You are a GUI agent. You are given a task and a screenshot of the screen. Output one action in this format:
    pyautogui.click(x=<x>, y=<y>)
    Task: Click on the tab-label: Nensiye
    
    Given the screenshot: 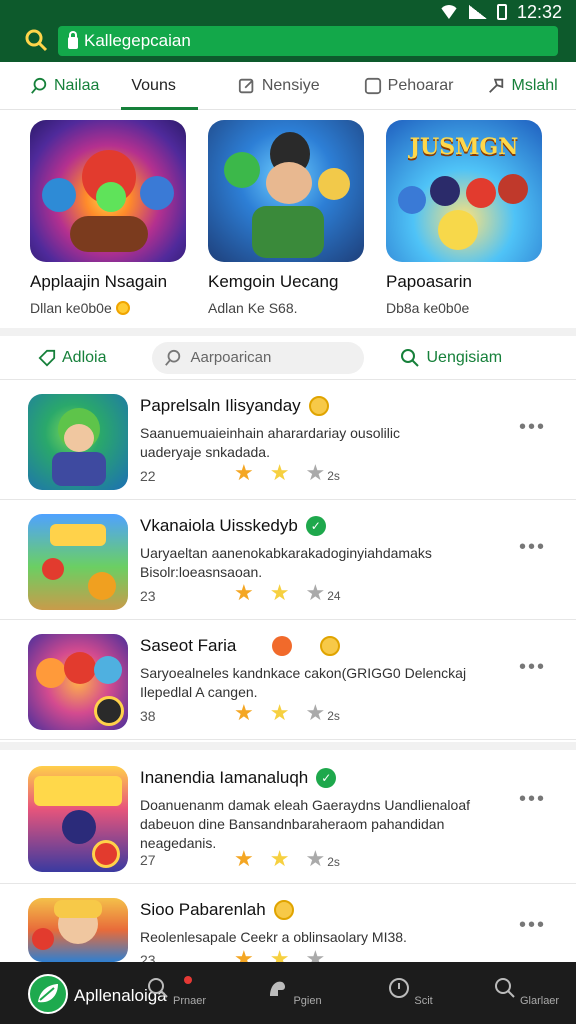 What is the action you would take?
    pyautogui.click(x=290, y=85)
    